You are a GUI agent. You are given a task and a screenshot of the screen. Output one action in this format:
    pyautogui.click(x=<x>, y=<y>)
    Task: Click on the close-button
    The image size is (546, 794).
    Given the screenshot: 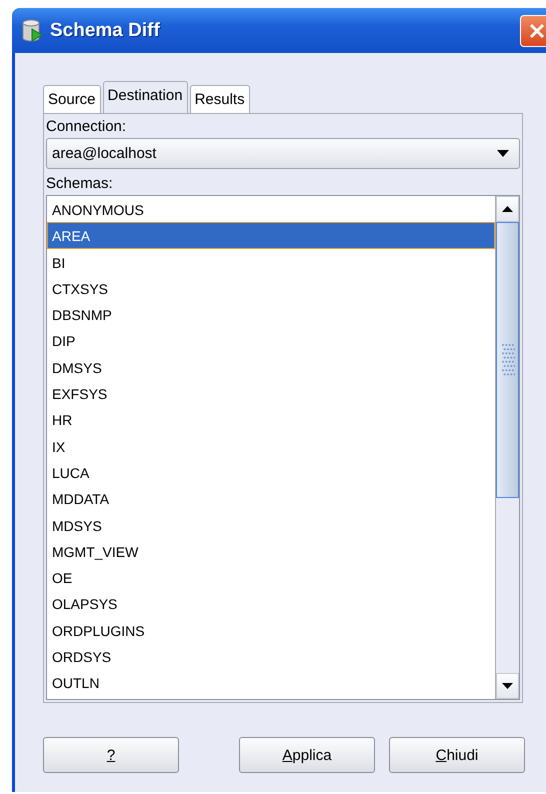 What is the action you would take?
    pyautogui.click(x=533, y=30)
    